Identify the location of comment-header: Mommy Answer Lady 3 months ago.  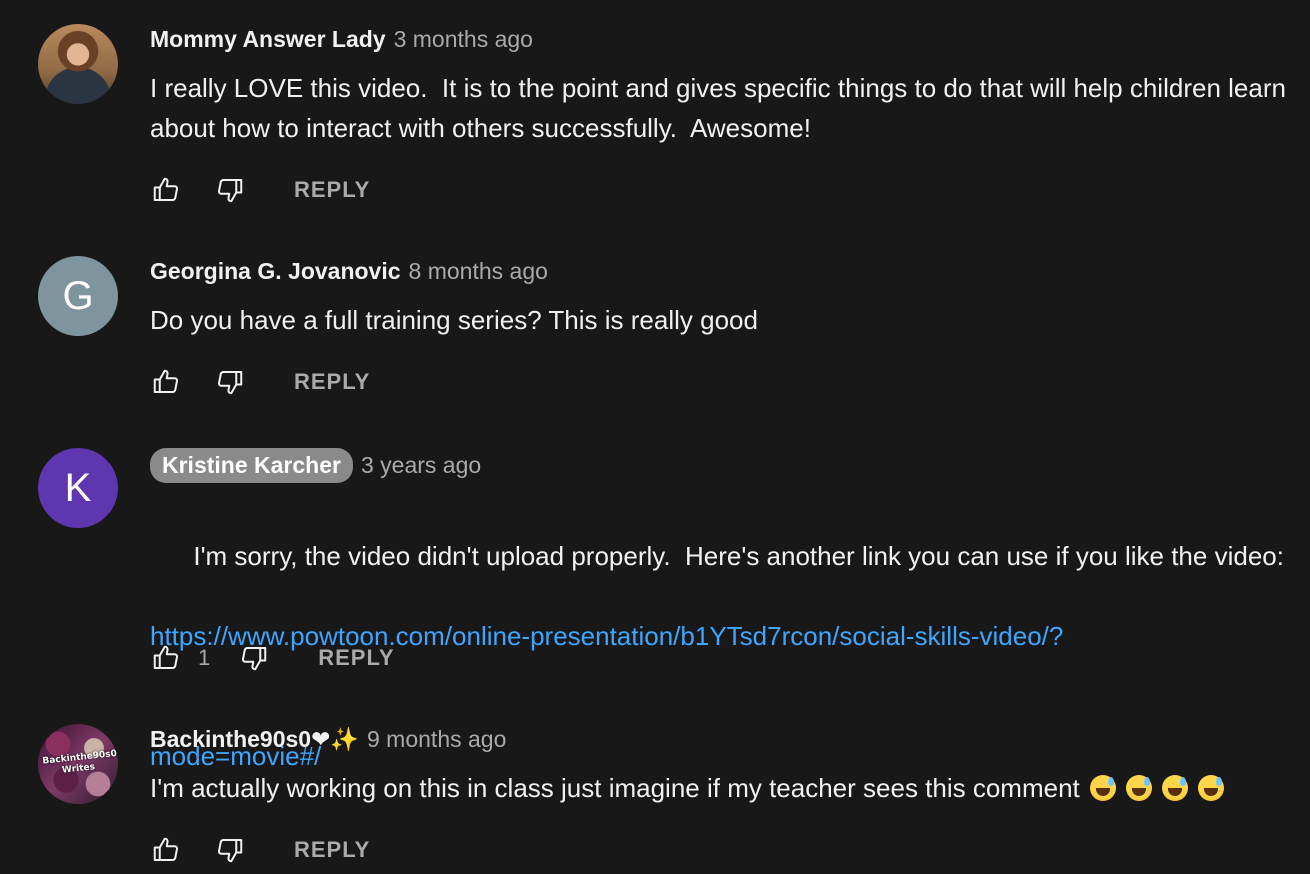
(341, 39).